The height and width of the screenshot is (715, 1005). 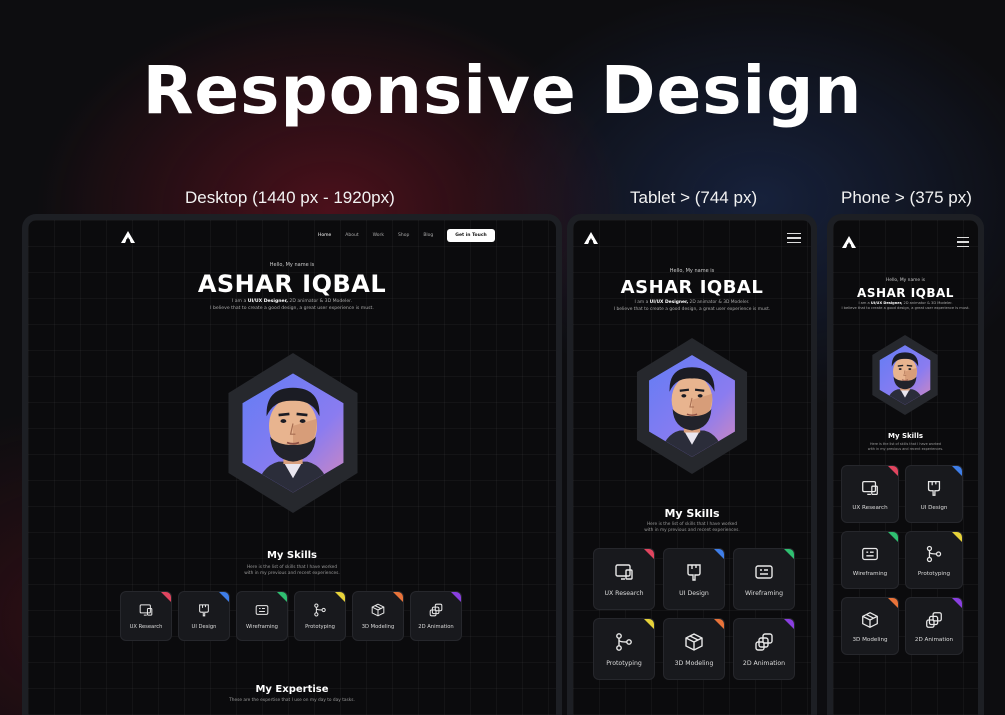 What do you see at coordinates (290, 197) in the screenshot?
I see `desktop-label: Desktop (1440 px - 1920px)` at bounding box center [290, 197].